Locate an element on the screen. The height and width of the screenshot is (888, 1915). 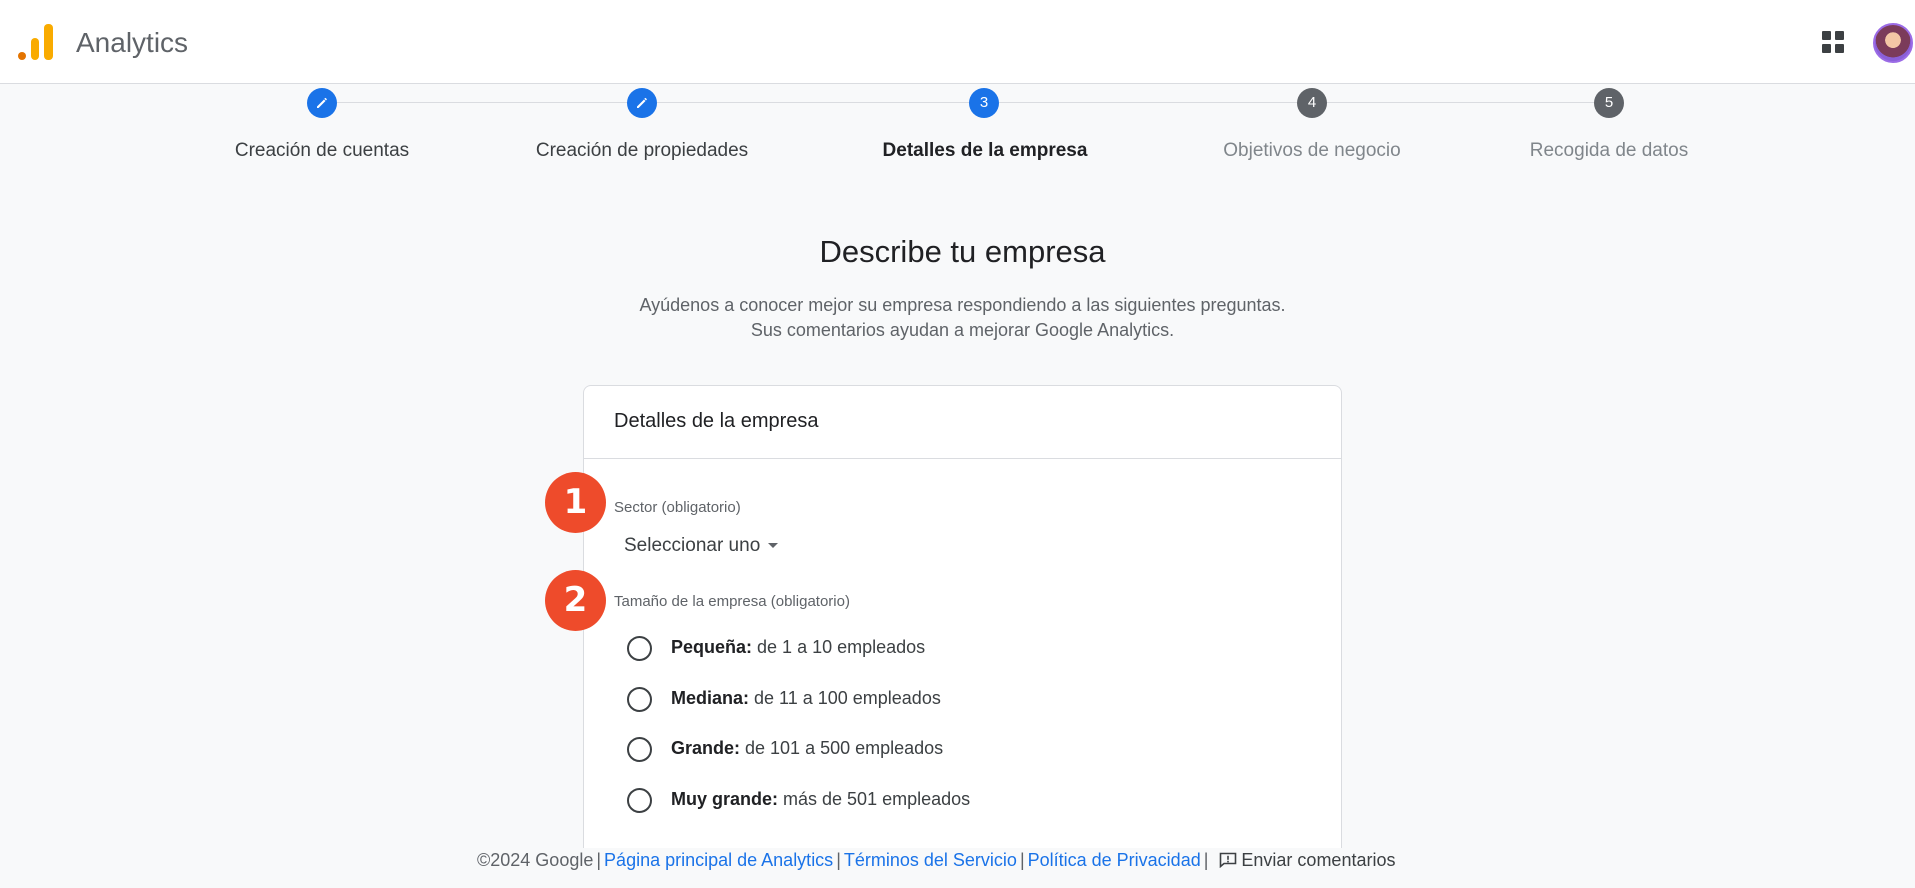
feedback-icon is located at coordinates (1228, 860).